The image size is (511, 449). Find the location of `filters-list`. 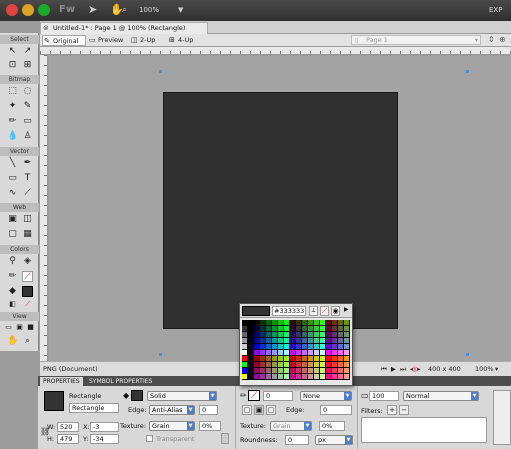

filters-list is located at coordinates (424, 430).